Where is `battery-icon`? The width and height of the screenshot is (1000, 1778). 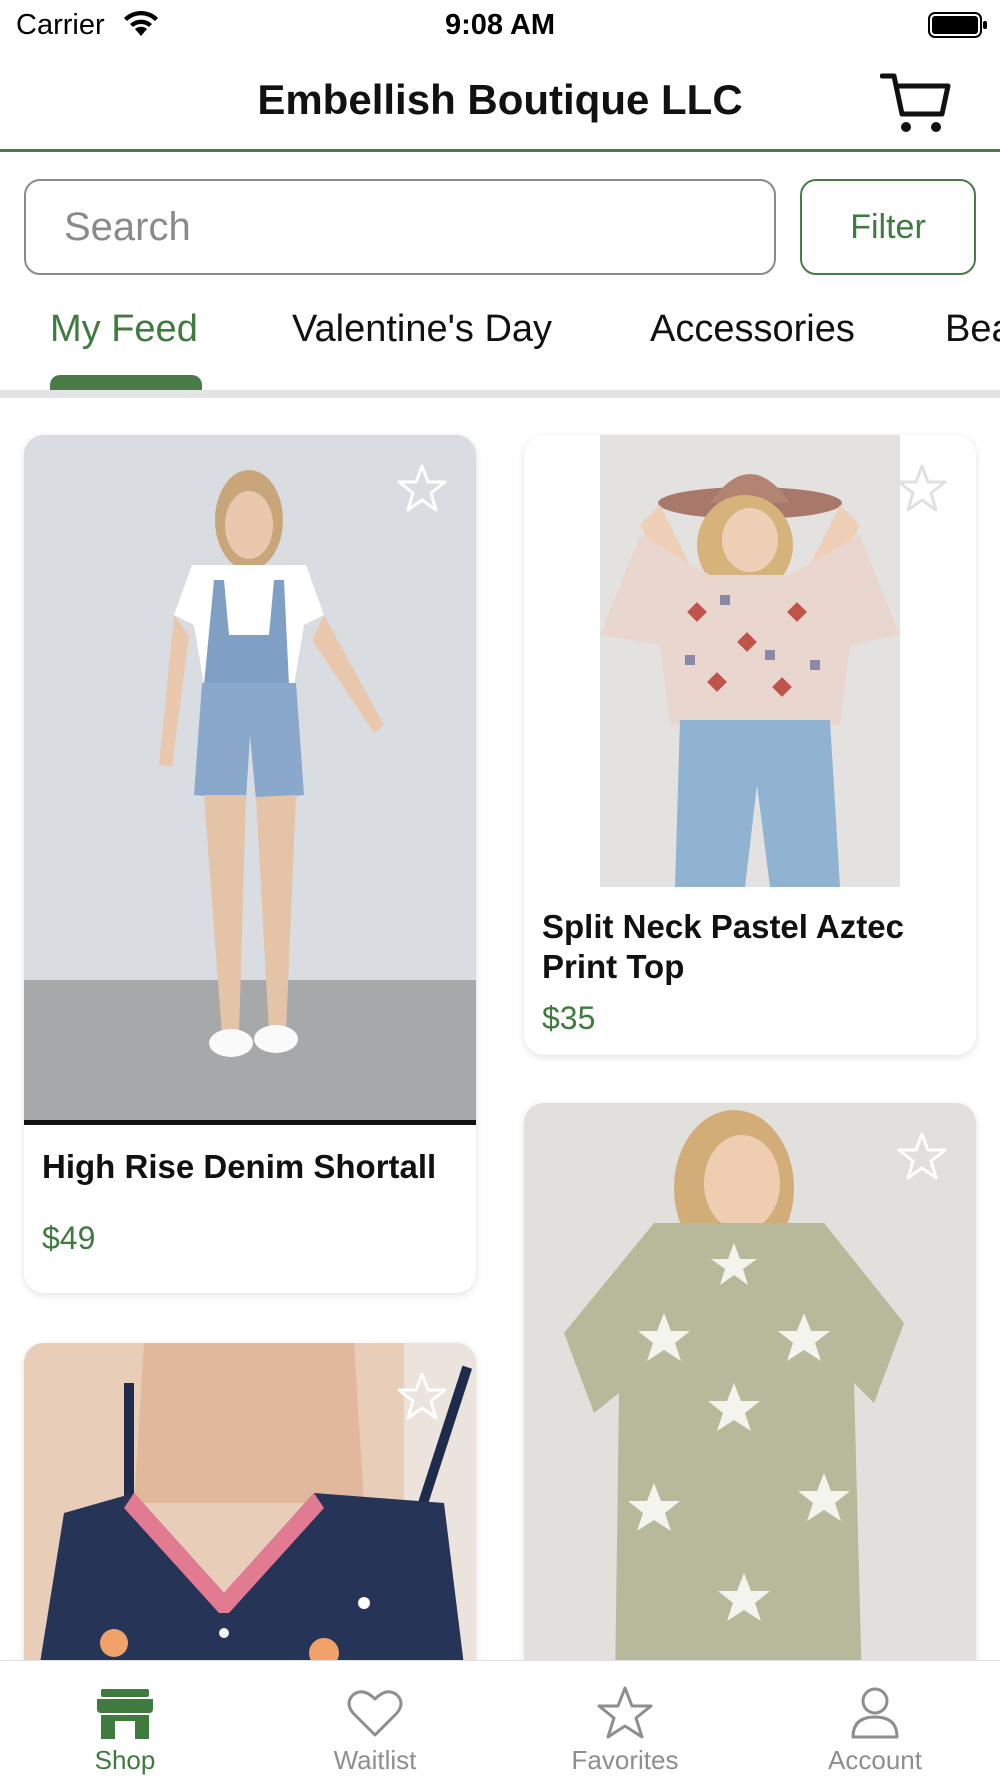
battery-icon is located at coordinates (957, 25).